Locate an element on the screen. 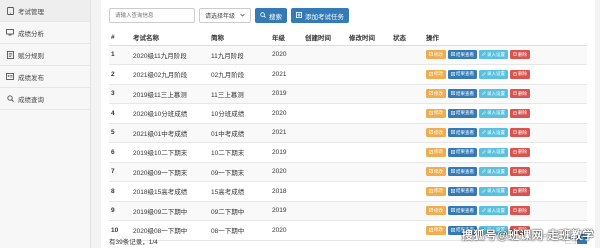 The height and width of the screenshot is (248, 600). search-icon is located at coordinates (10, 98).